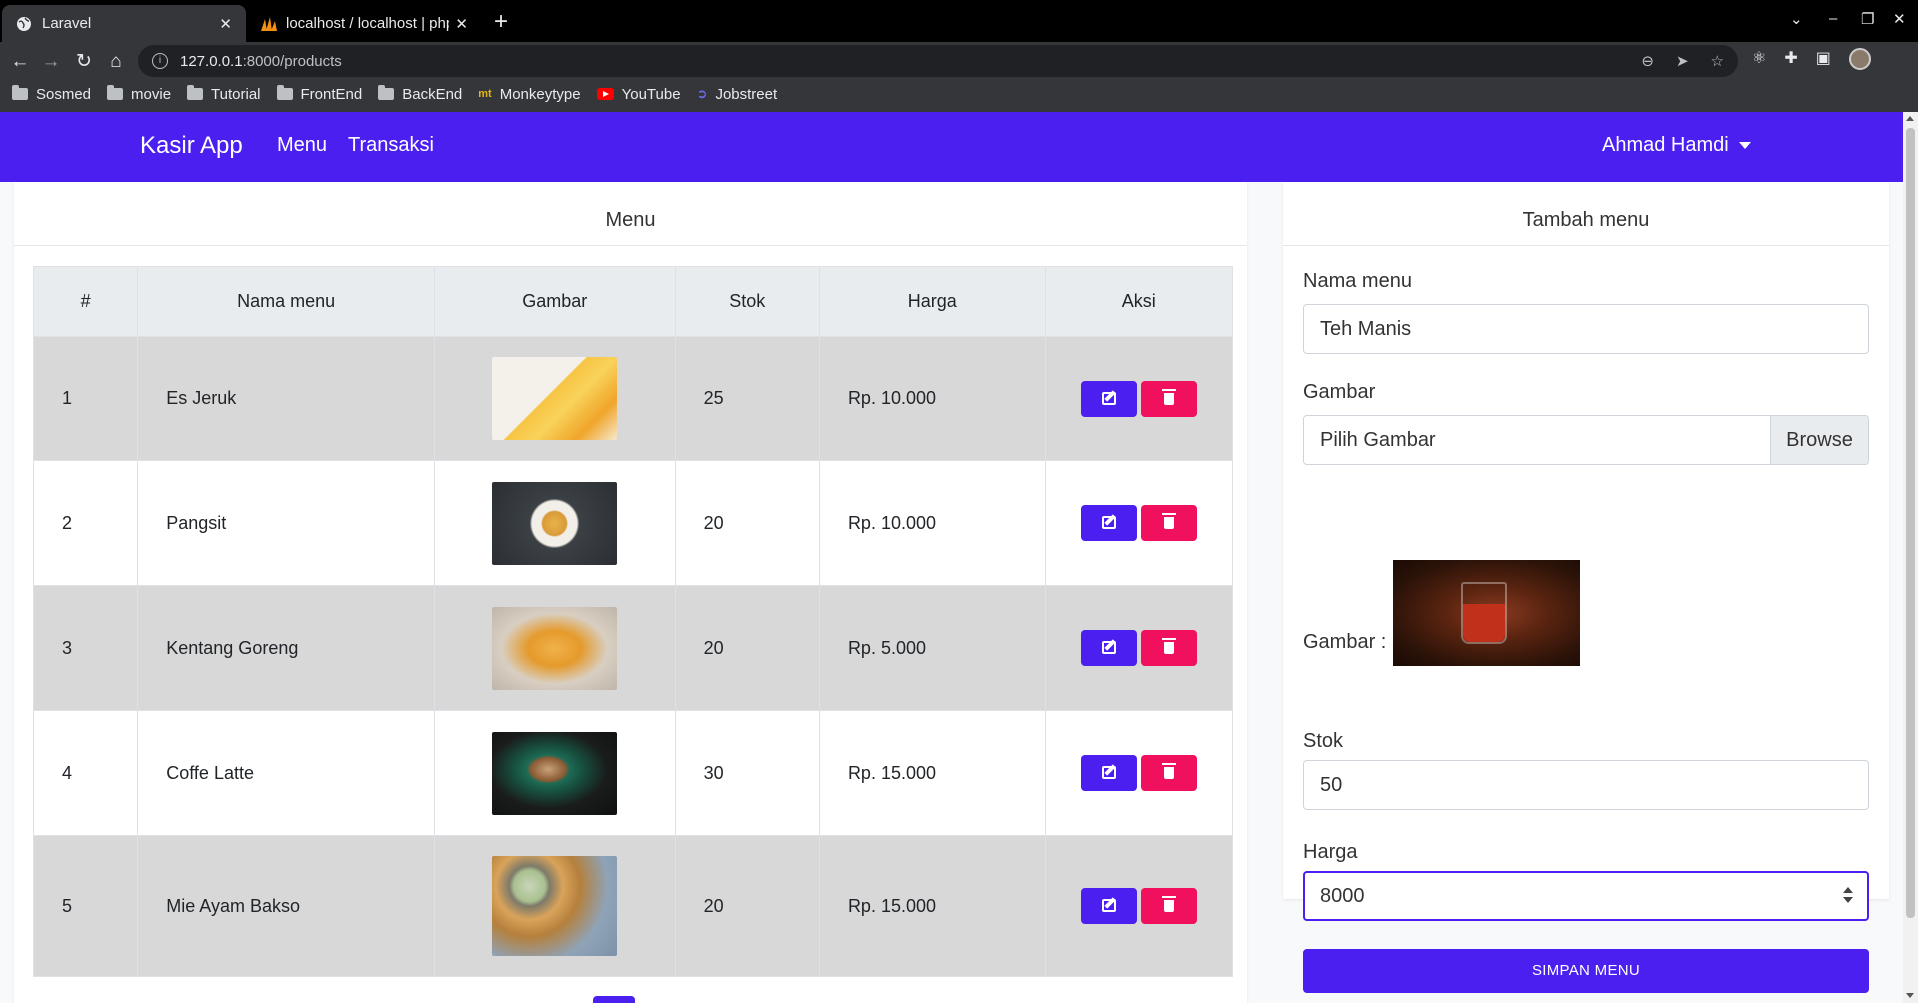 This screenshot has height=1003, width=1918. What do you see at coordinates (1833, 18) in the screenshot?
I see `minimize-icon: –` at bounding box center [1833, 18].